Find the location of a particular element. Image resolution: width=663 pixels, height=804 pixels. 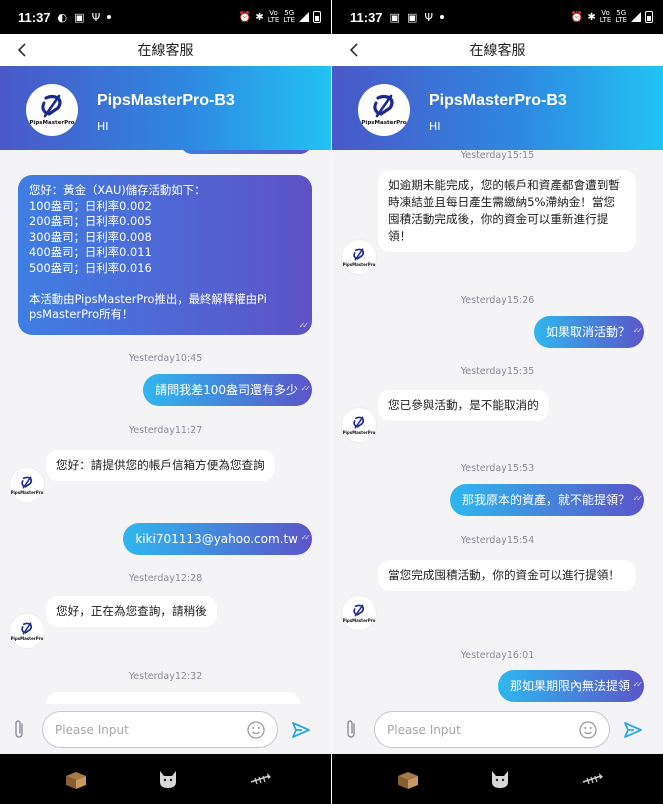

volte-icon: Vo LTE is located at coordinates (605, 16).